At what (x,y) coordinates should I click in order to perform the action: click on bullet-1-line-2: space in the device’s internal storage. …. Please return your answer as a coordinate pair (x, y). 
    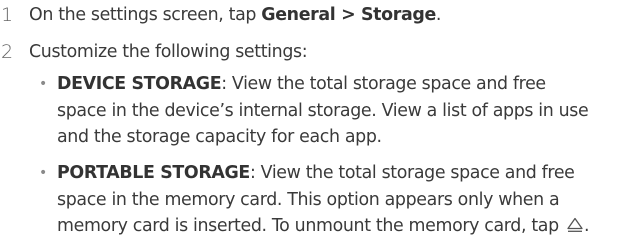
    Looking at the image, I should click on (323, 110).